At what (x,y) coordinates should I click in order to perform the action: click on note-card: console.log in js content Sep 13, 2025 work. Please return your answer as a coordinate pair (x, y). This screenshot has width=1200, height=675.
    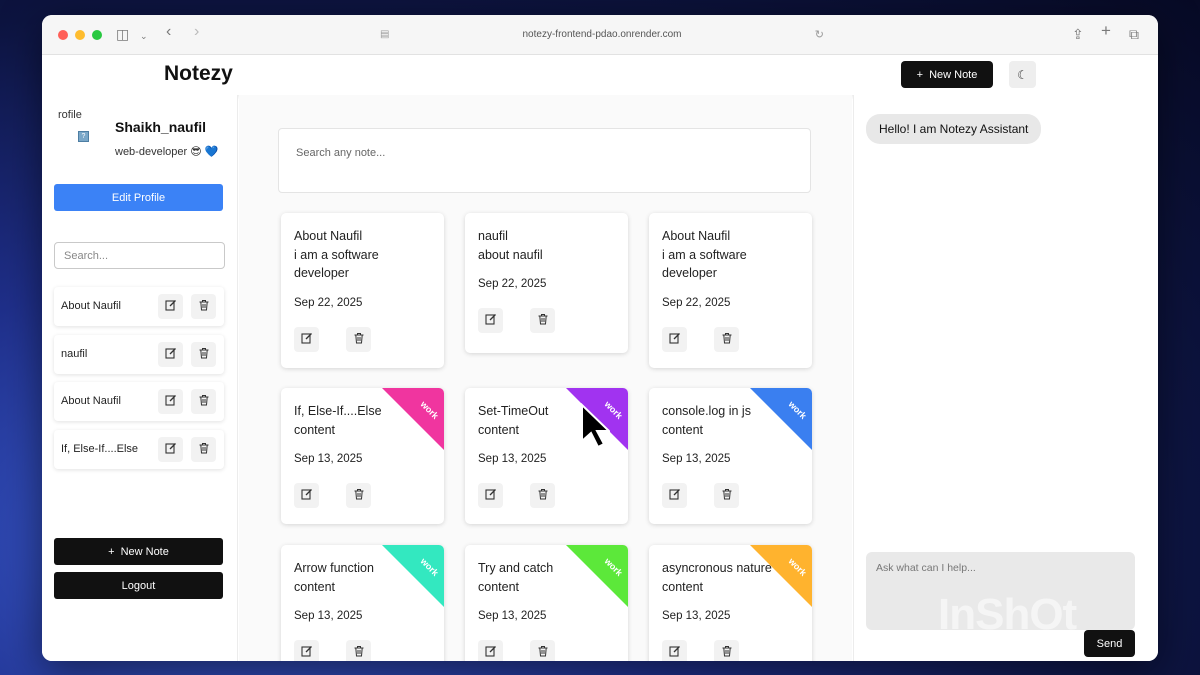
    Looking at the image, I should click on (730, 456).